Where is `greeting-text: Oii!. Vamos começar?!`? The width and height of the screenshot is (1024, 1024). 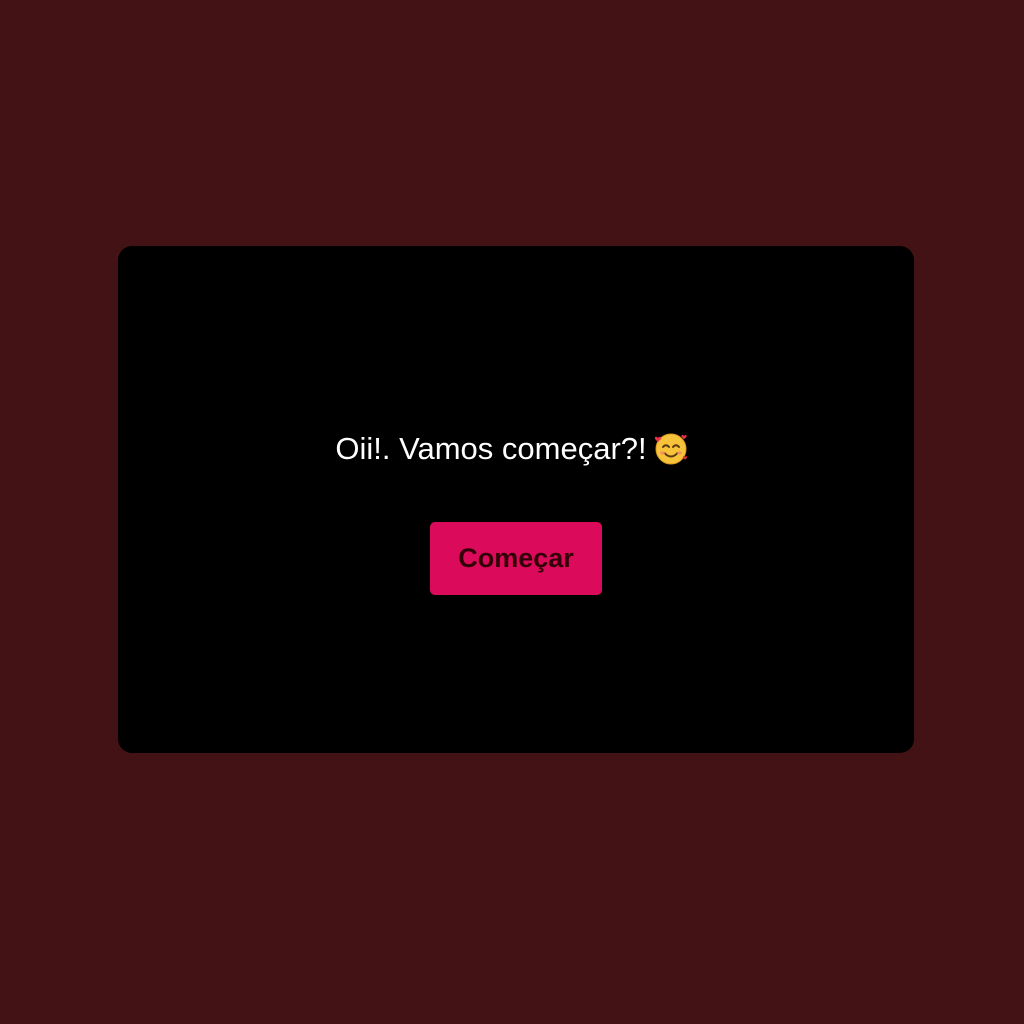
greeting-text: Oii!. Vamos começar?! is located at coordinates (491, 448).